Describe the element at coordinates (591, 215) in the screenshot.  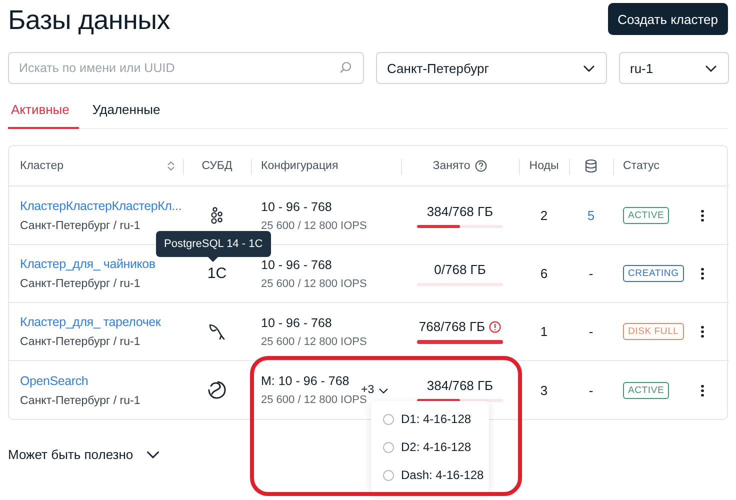
I see `database-count-link: 5` at that location.